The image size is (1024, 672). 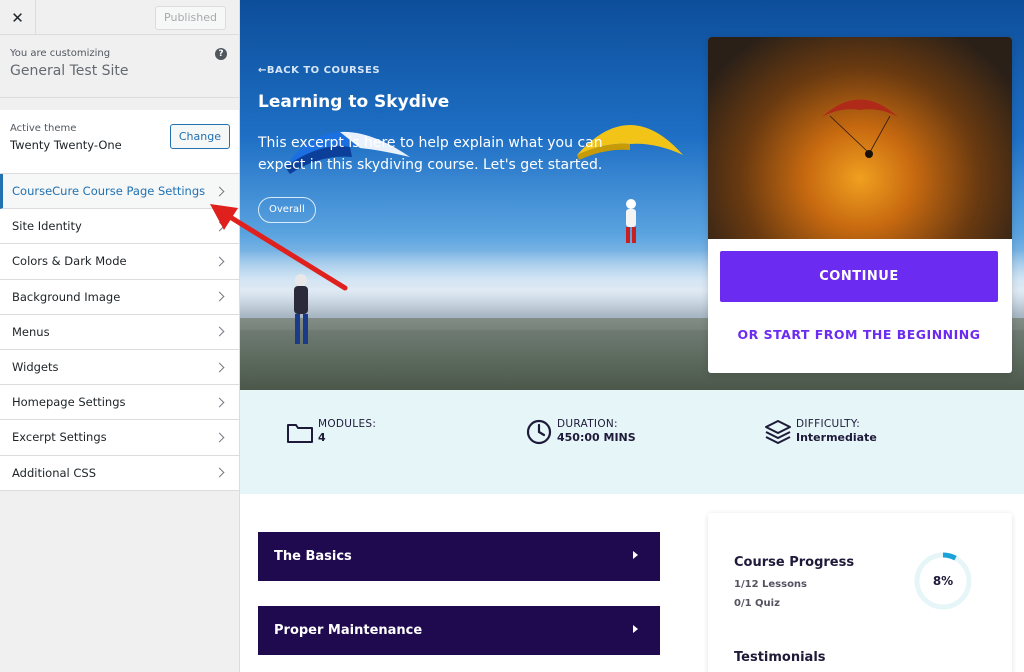 I want to click on sidebar-item-label: Menus, so click(x=31, y=331).